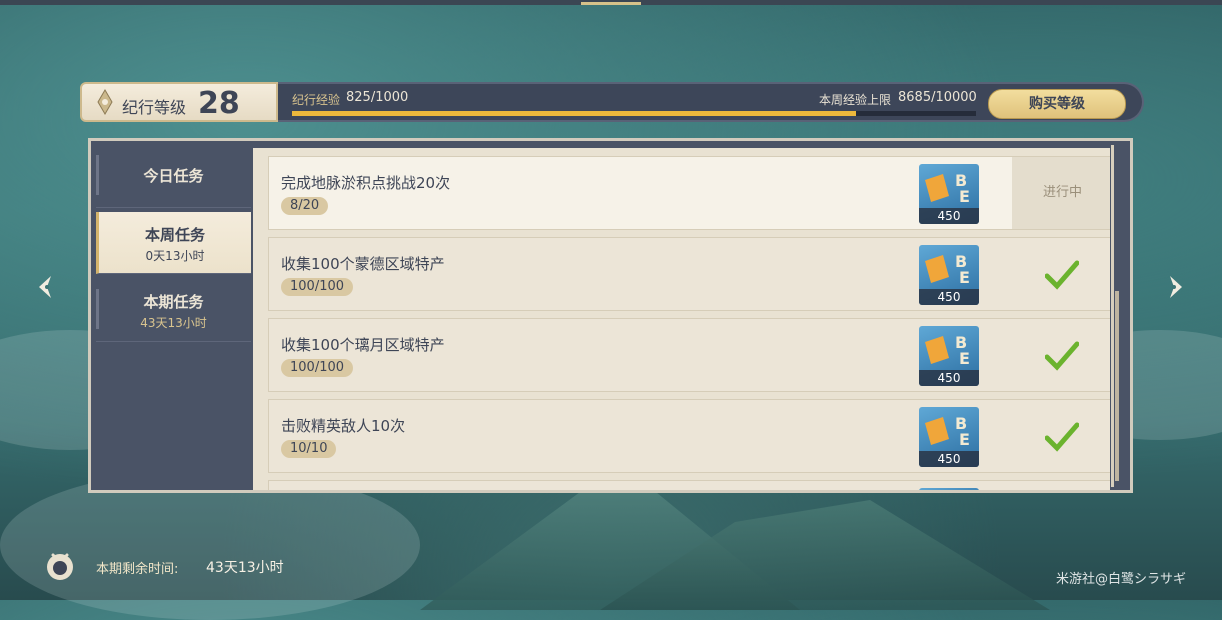  Describe the element at coordinates (245, 568) in the screenshot. I see `remaining-time-value: 43天13小时` at that location.